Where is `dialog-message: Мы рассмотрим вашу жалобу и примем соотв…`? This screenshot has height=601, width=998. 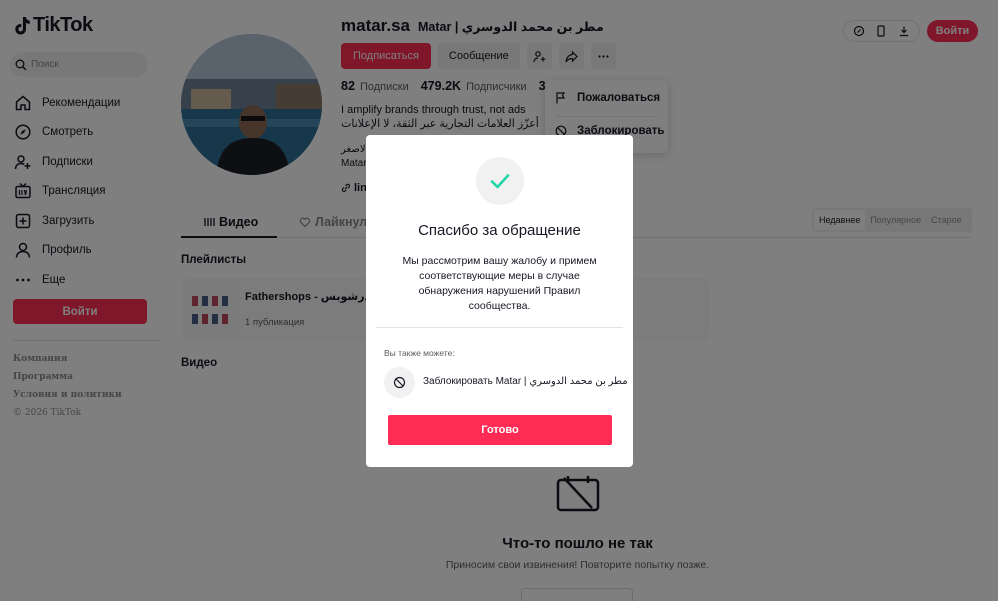 dialog-message: Мы рассмотрим вашу жалобу и примем соотв… is located at coordinates (499, 283).